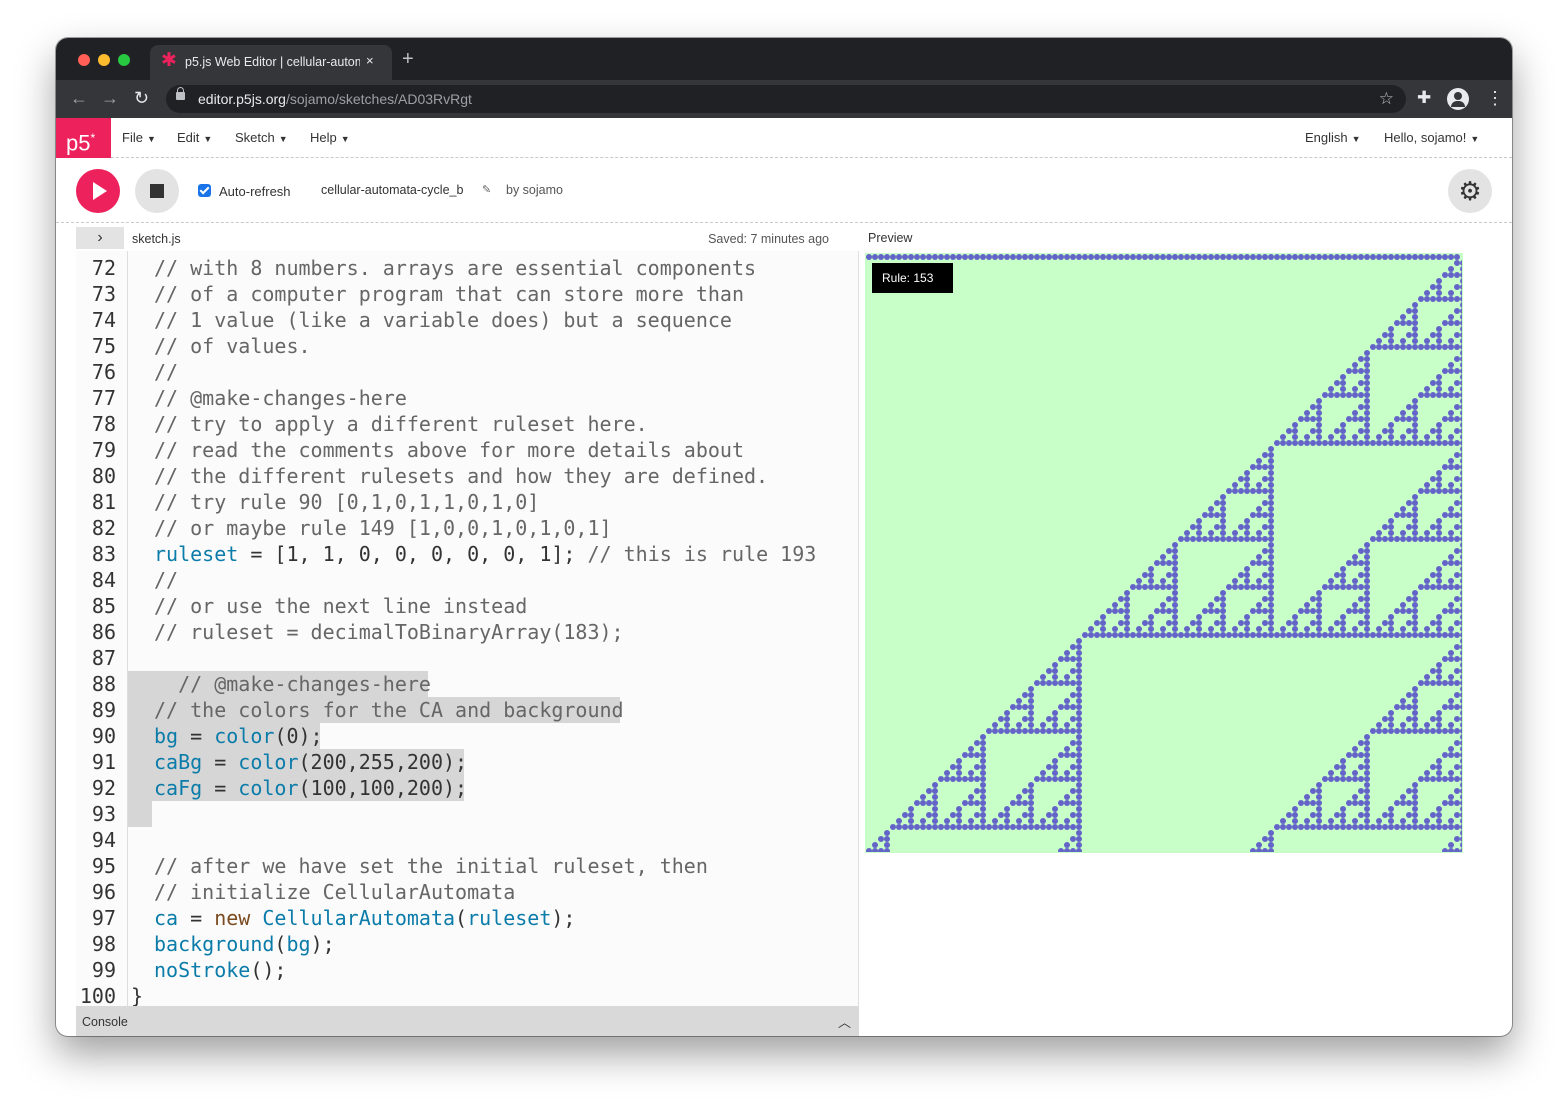  What do you see at coordinates (139, 137) in the screenshot?
I see `menu-file: File ▼` at bounding box center [139, 137].